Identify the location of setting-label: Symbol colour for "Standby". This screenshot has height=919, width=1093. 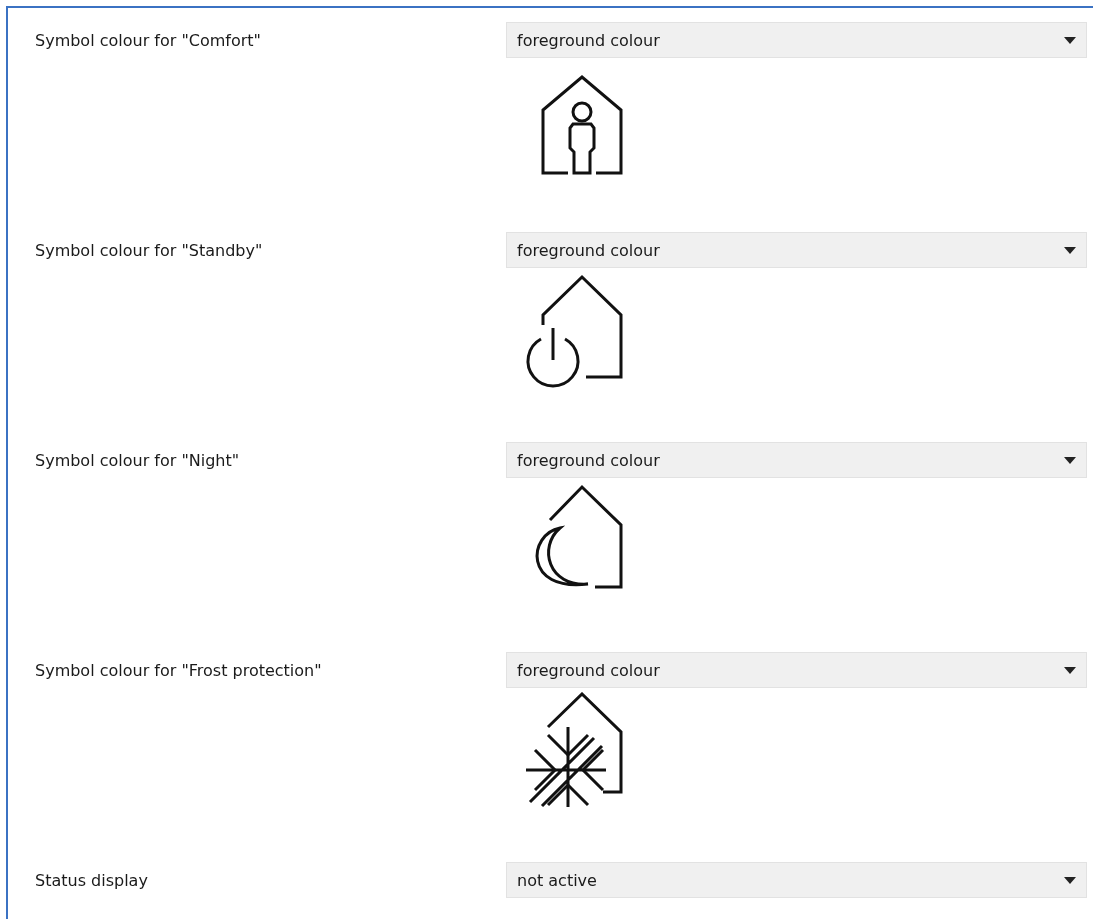
(149, 250).